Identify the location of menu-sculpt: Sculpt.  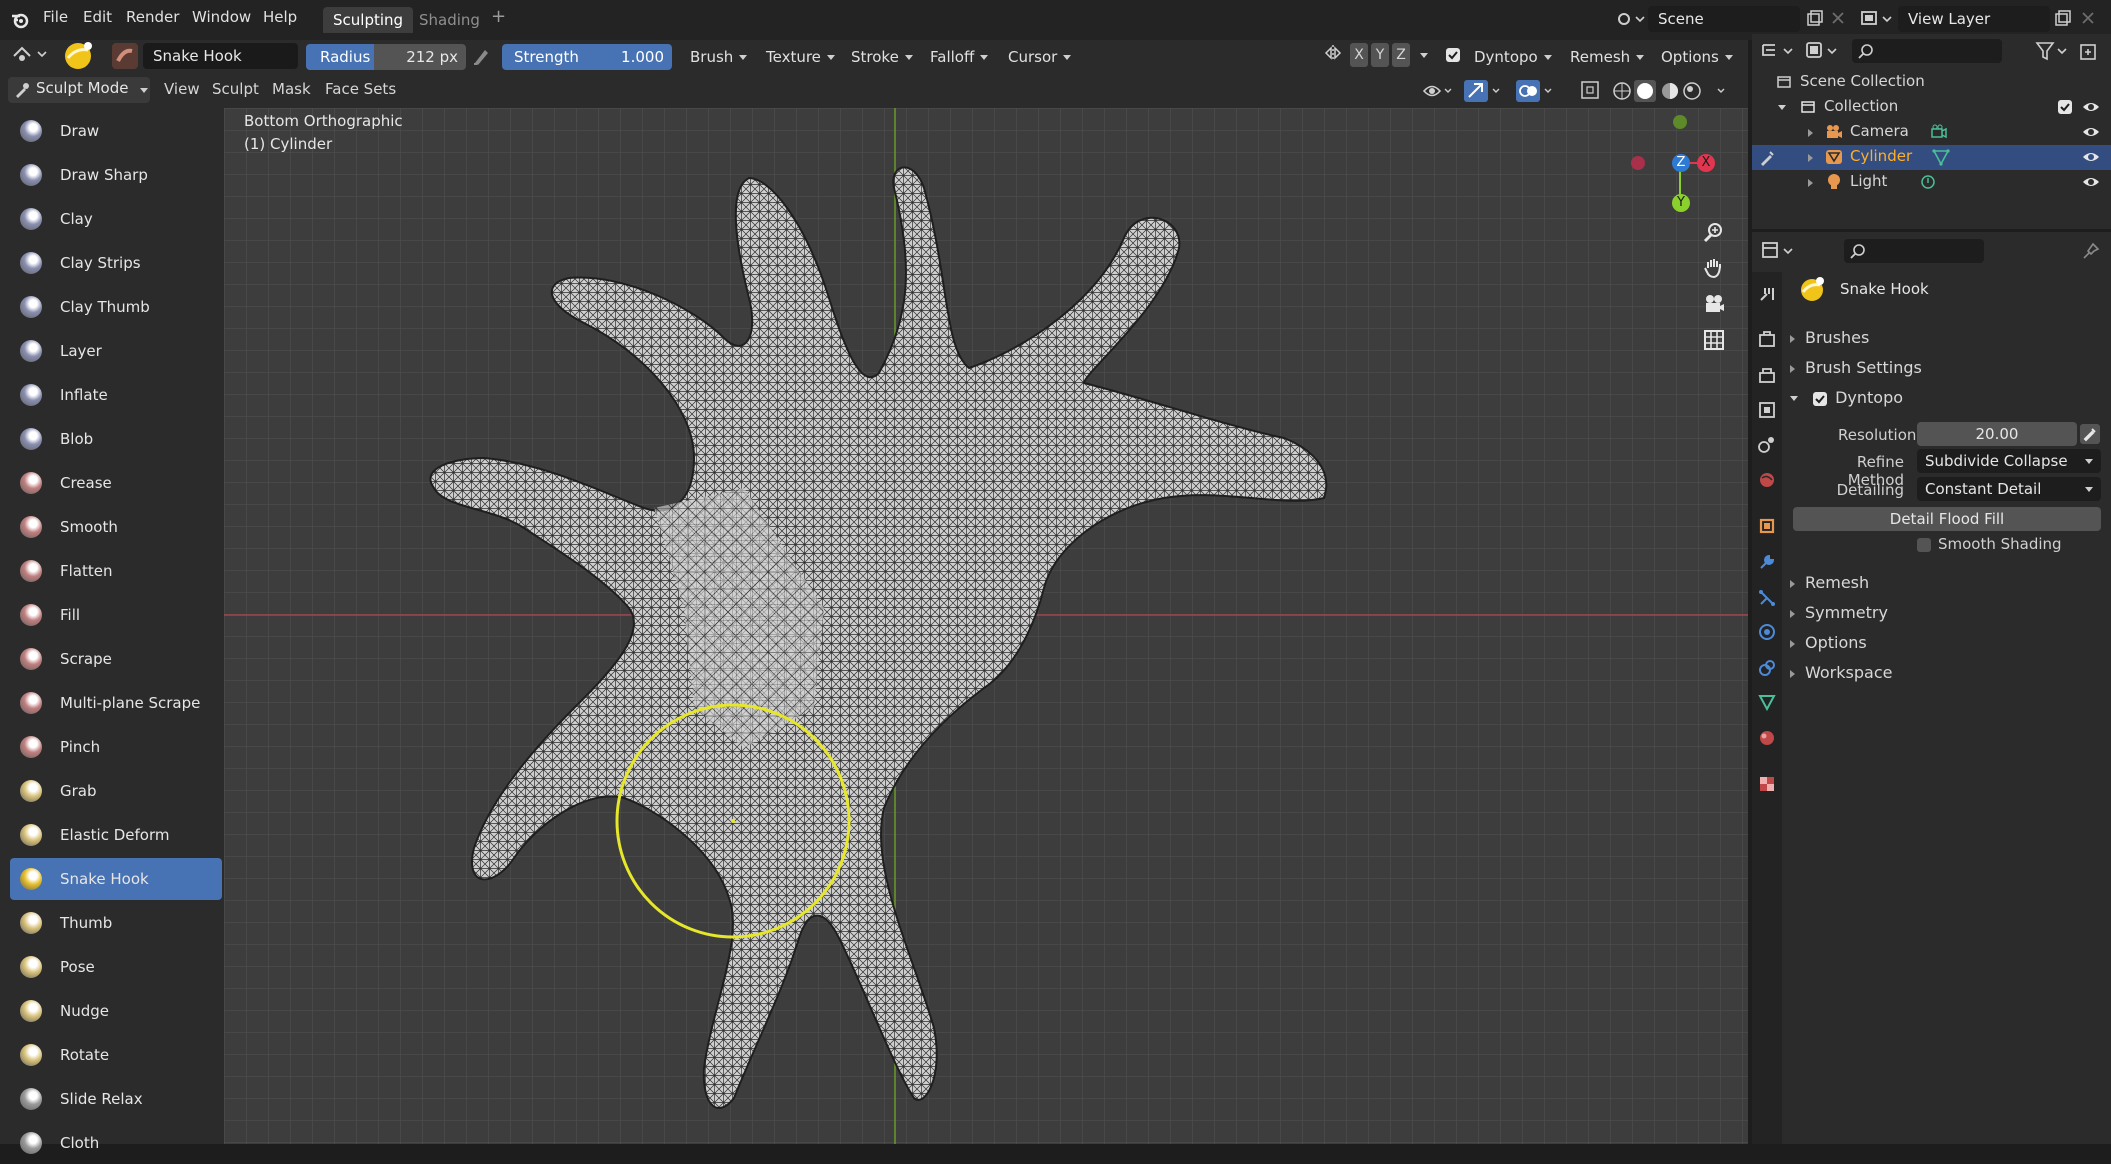
(235, 89).